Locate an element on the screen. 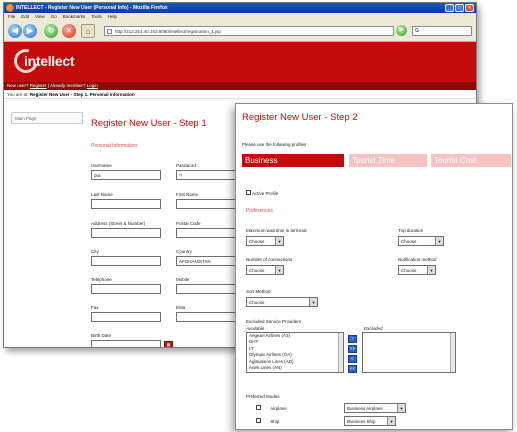  airplane-checkbox is located at coordinates (258, 407).